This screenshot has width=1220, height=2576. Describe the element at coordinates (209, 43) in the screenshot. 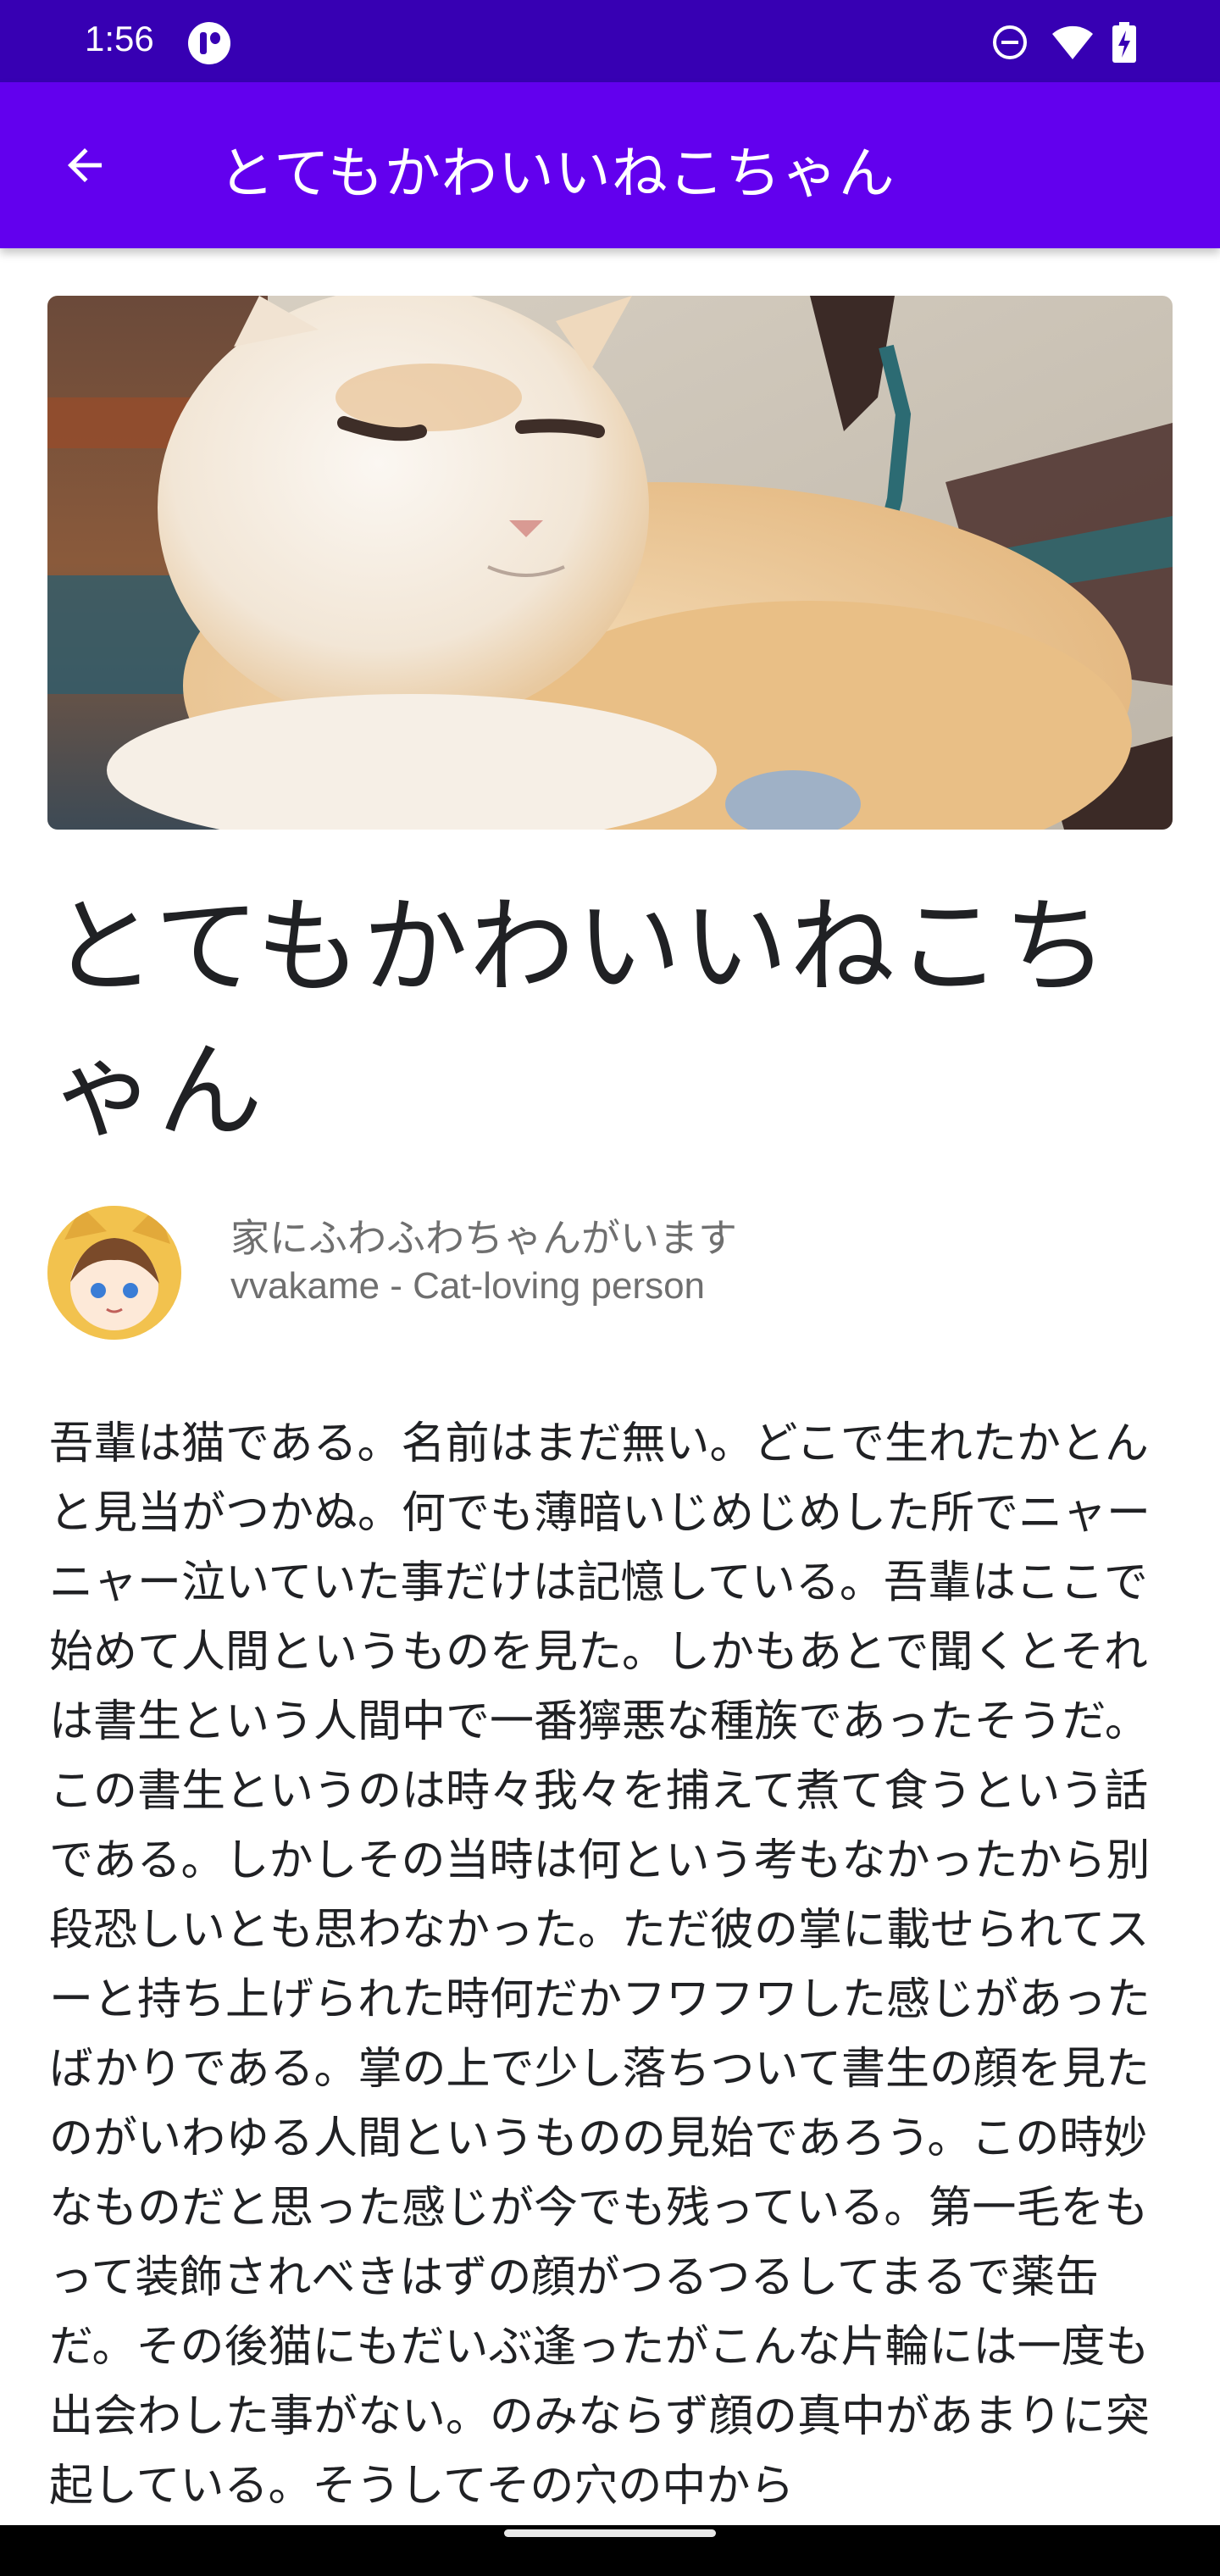

I see `app-notification-icon` at that location.